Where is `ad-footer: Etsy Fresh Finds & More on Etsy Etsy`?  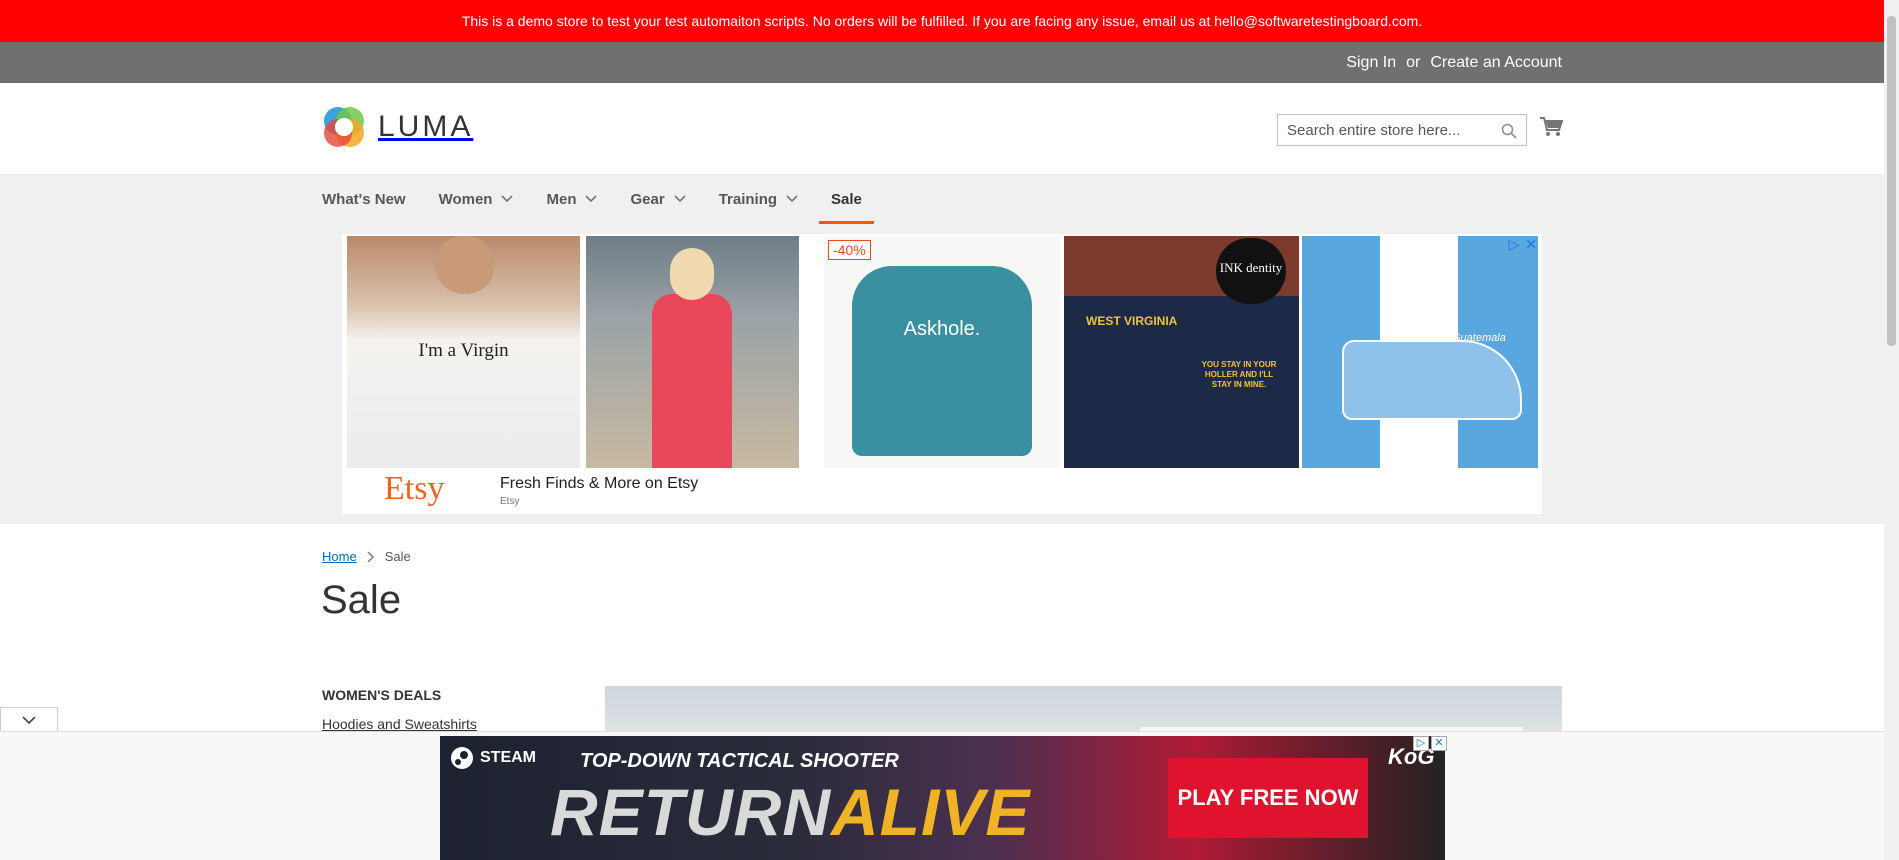 ad-footer: Etsy Fresh Finds & More on Etsy Etsy is located at coordinates (942, 491).